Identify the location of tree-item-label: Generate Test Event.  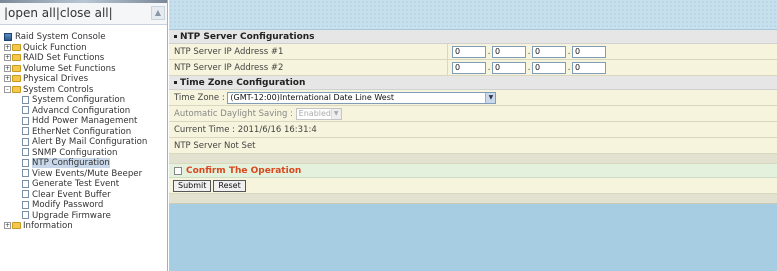
(76, 184).